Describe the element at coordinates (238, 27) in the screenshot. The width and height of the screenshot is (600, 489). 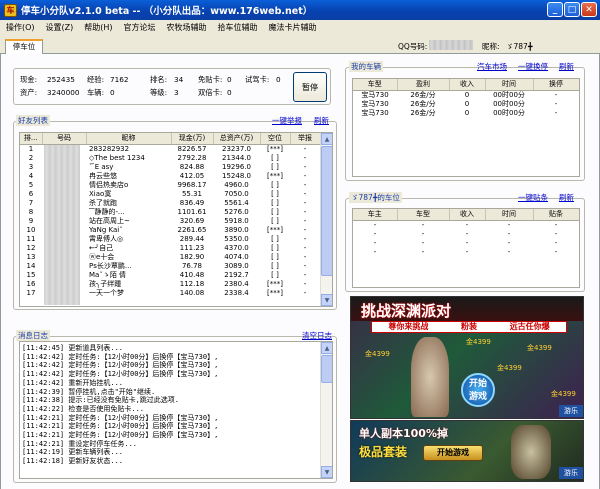
I see `menu-parking-helper: 拾车位辅助` at that location.